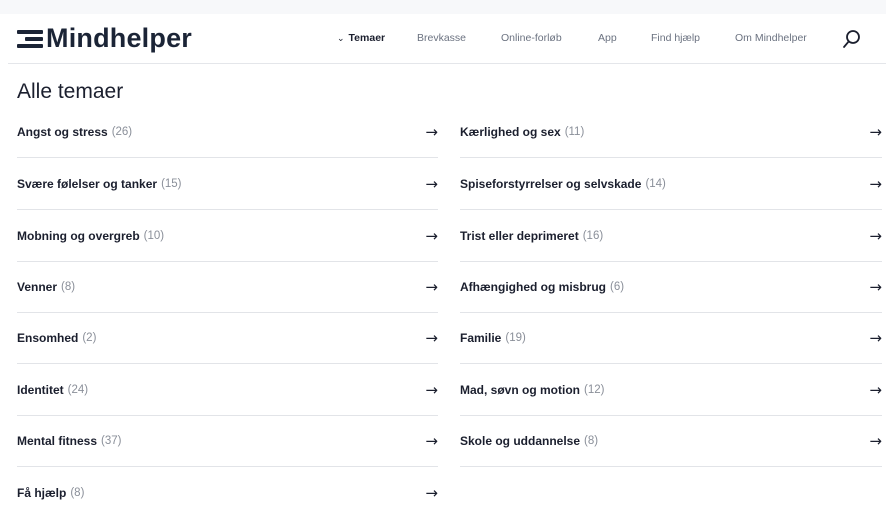 The height and width of the screenshot is (520, 886). I want to click on topic-link-ensomhed: Ensomhed (2) →, so click(227, 338).